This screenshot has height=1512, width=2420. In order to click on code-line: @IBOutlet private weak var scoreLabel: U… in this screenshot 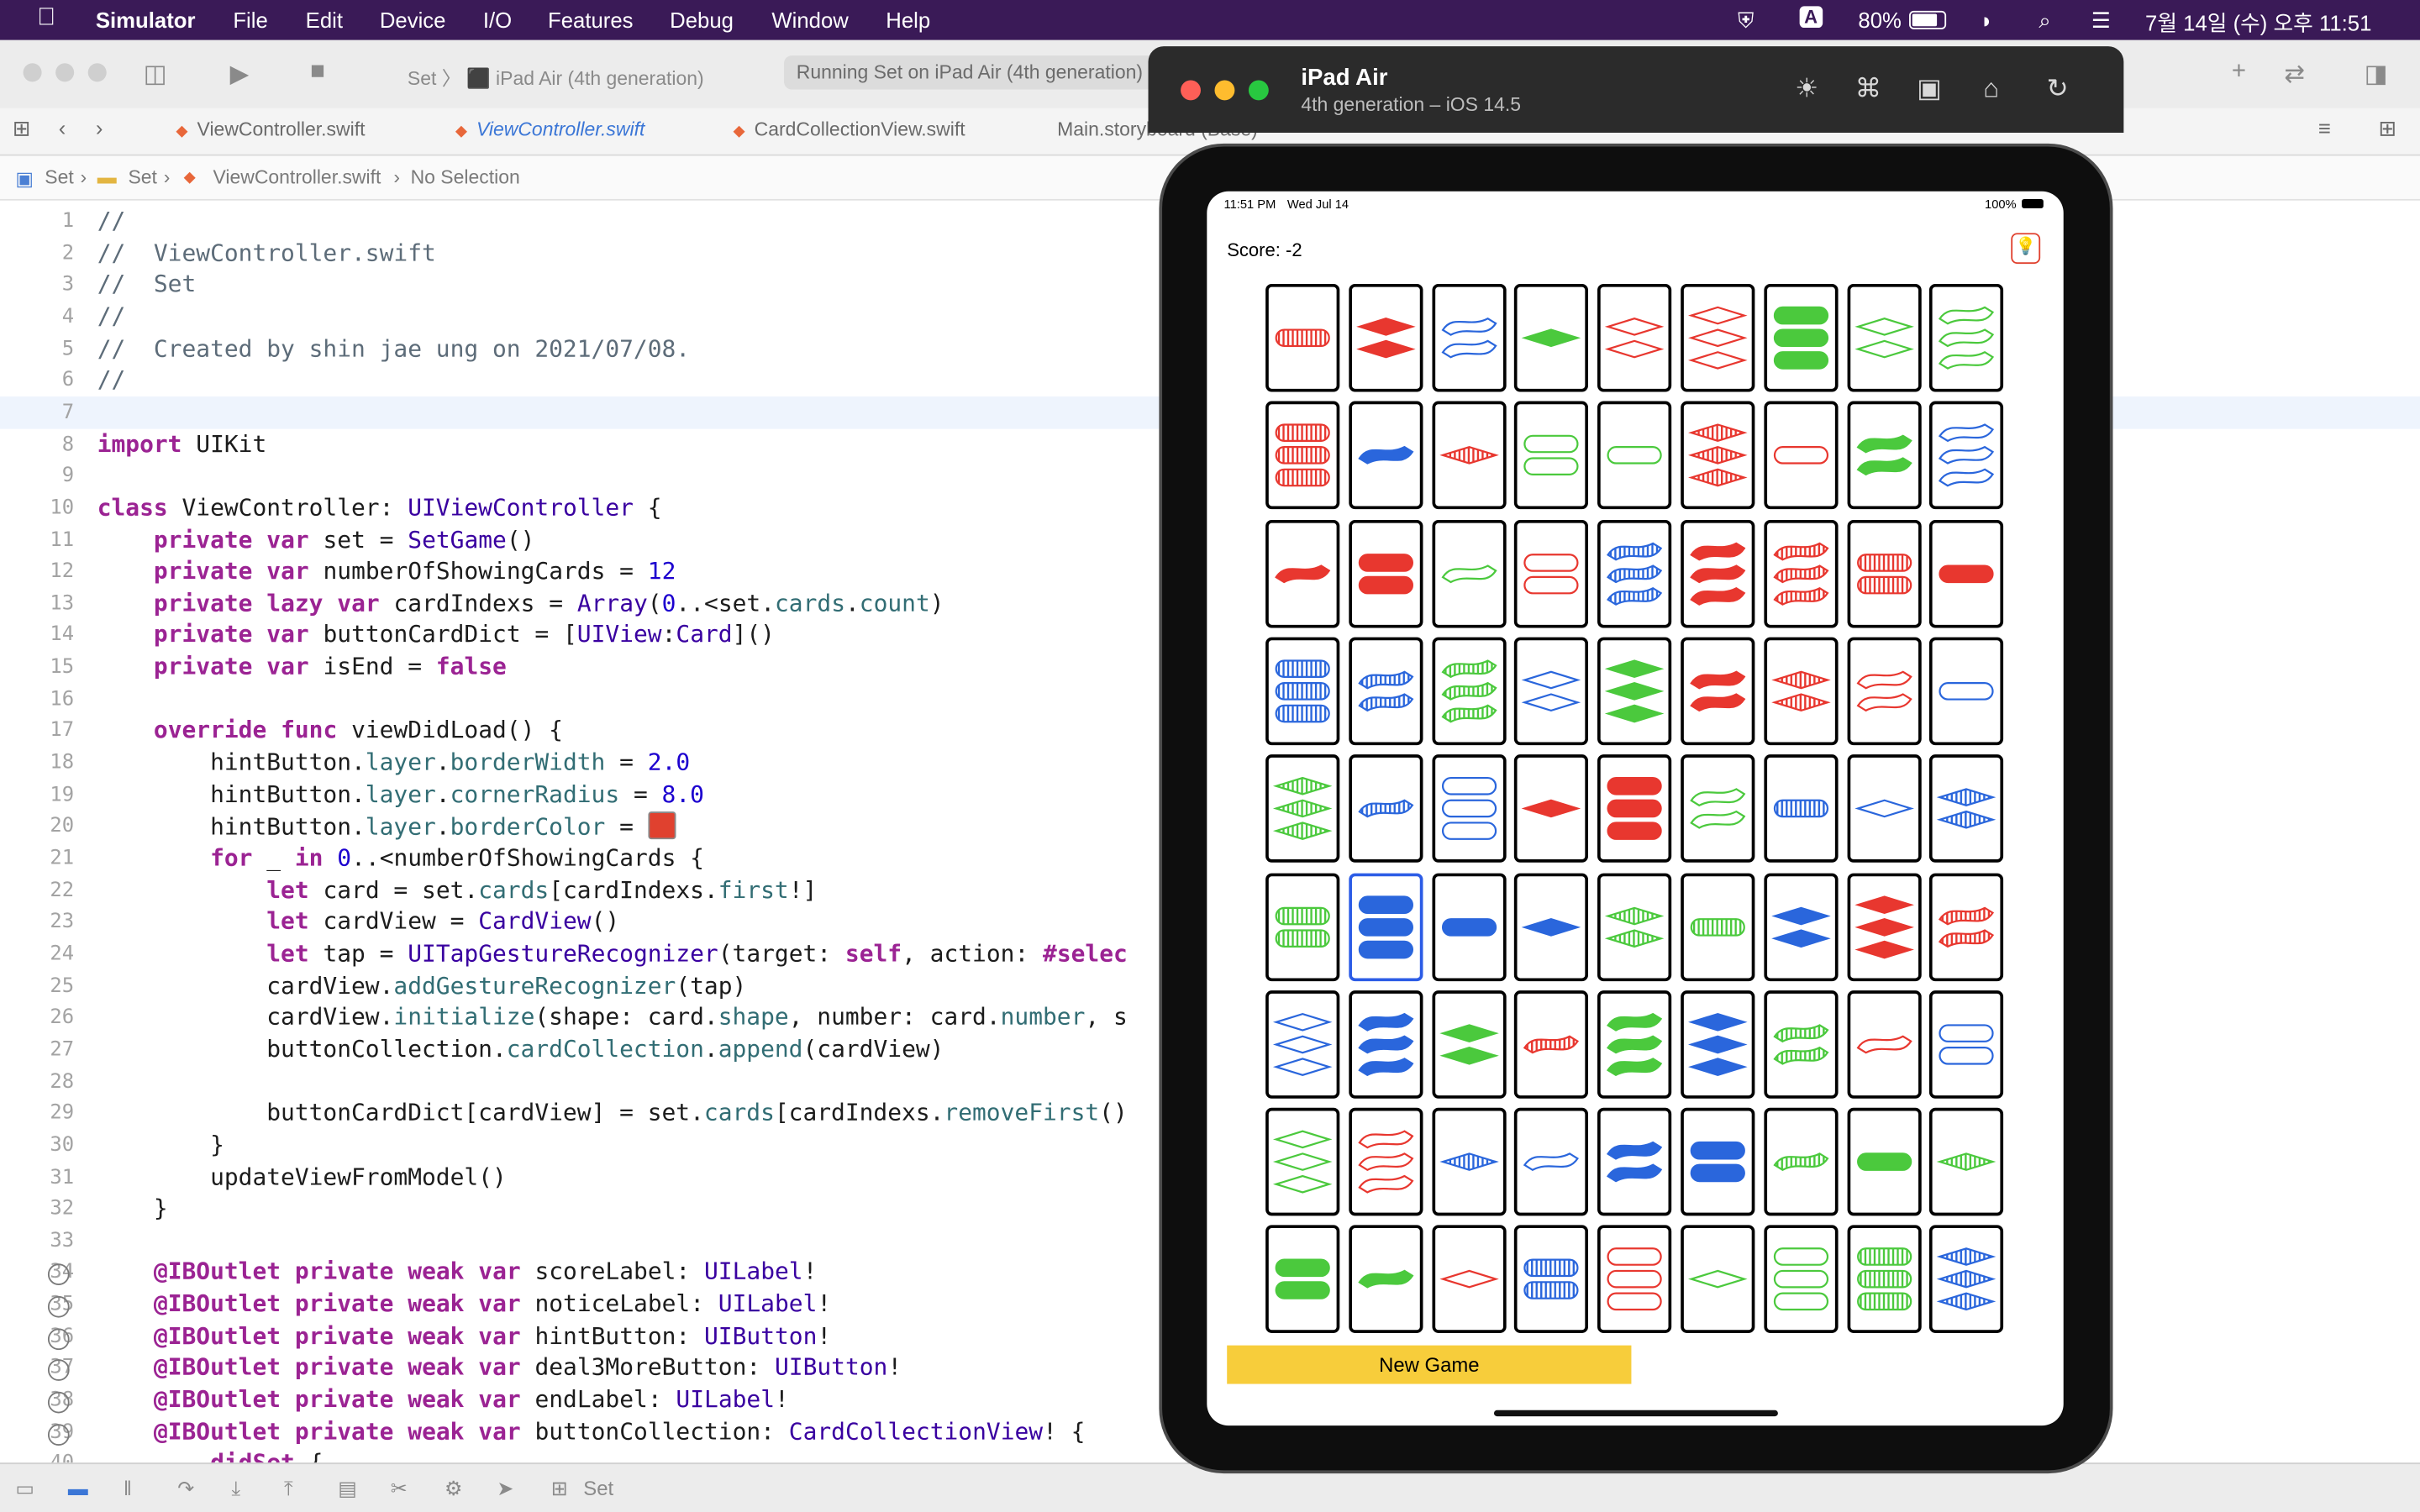, I will do `click(457, 1272)`.